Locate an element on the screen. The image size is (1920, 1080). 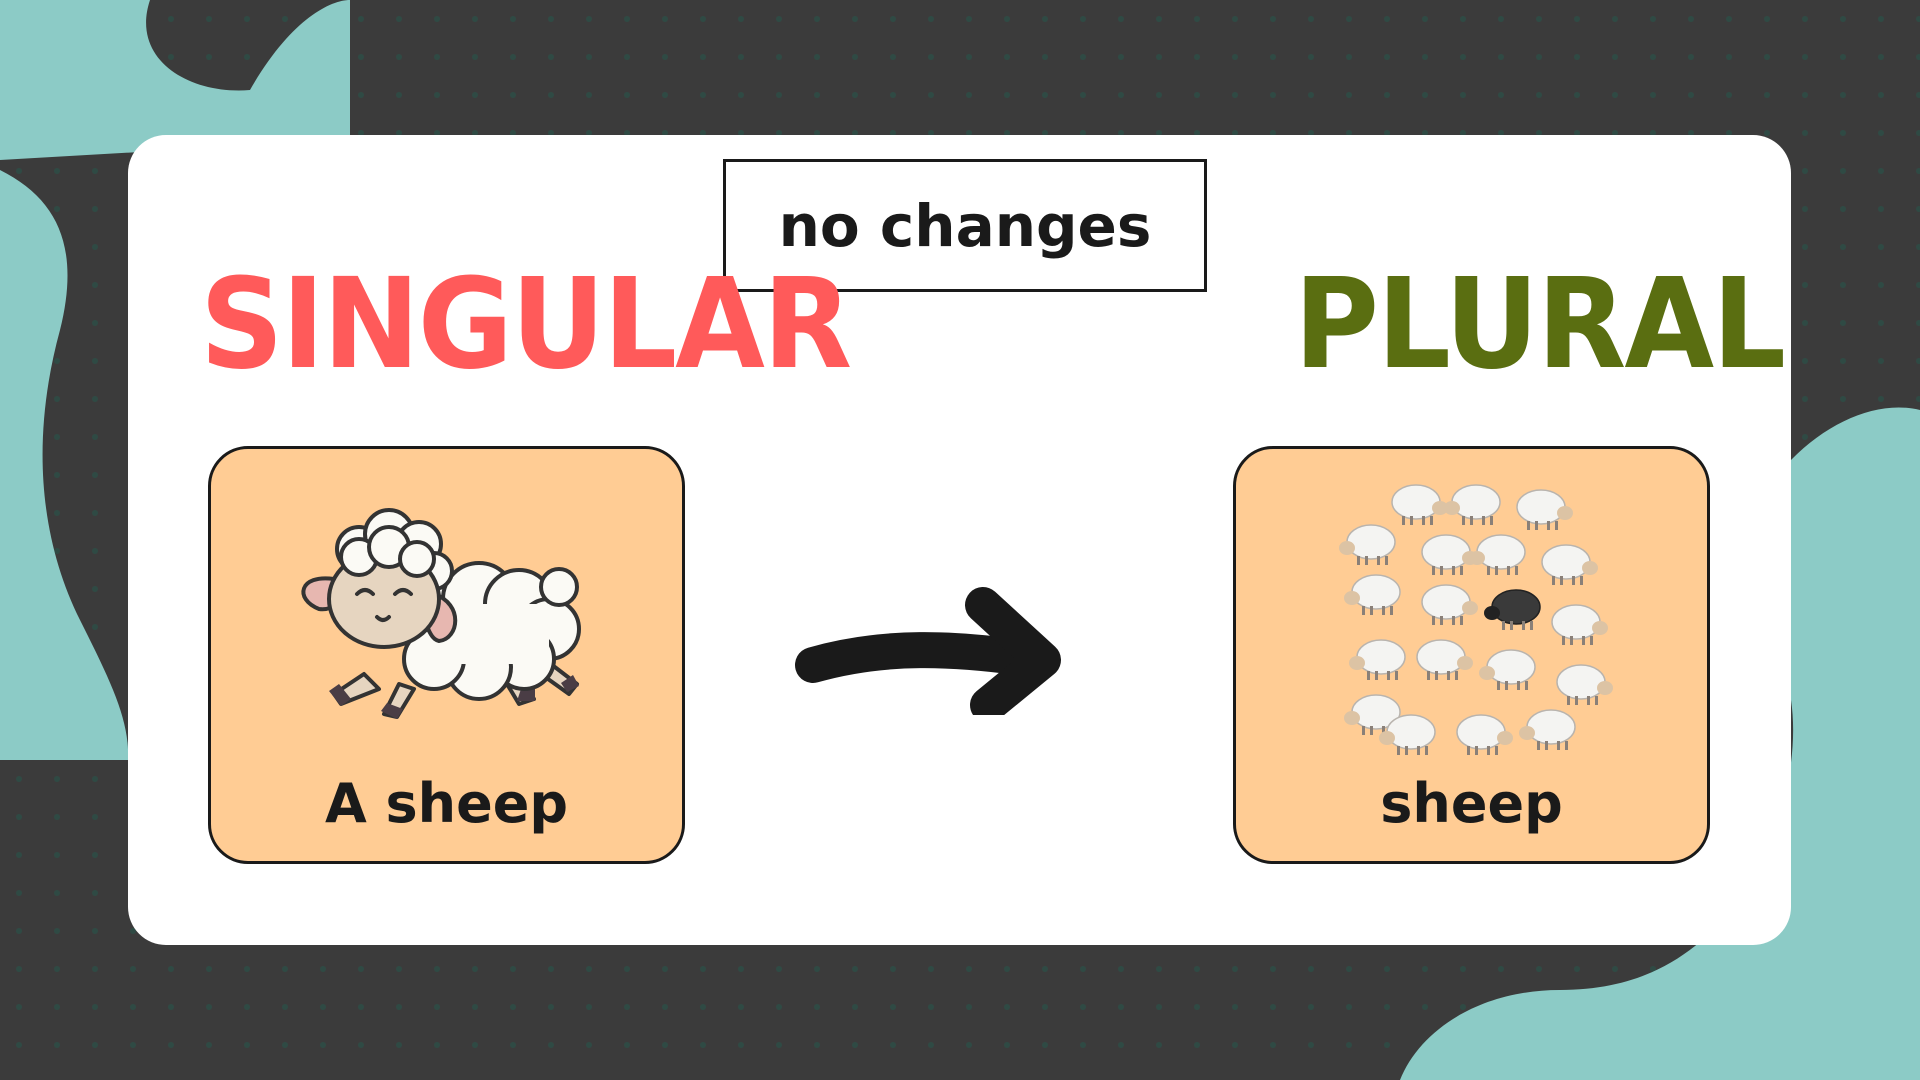
singular-panel: A sheep is located at coordinates (446, 655).